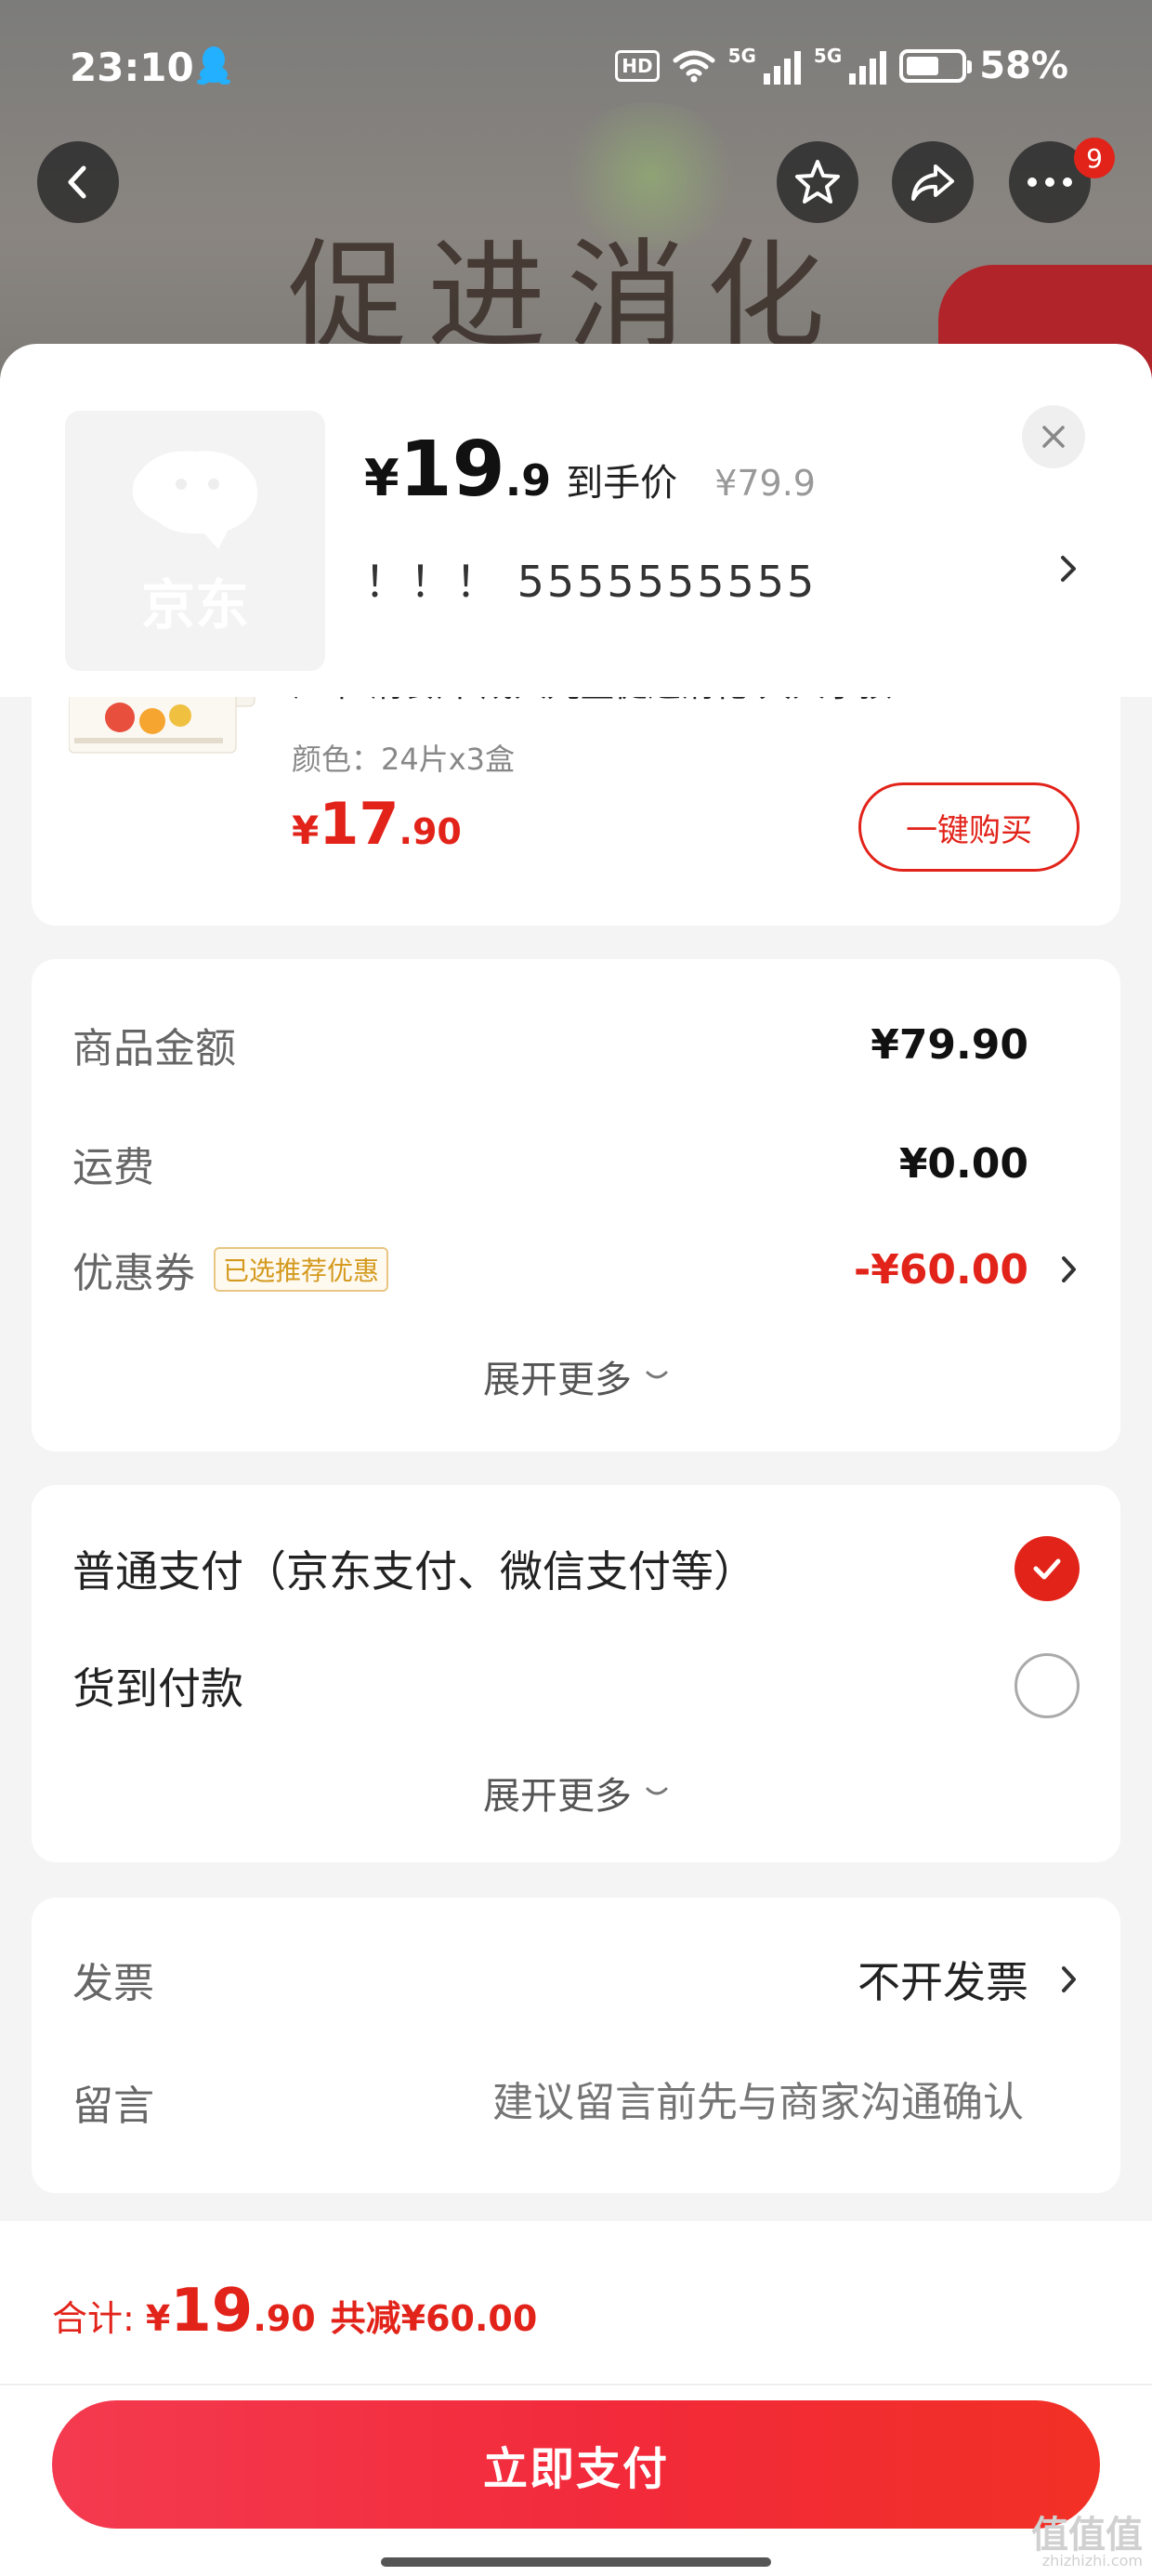 The height and width of the screenshot is (2576, 1152). Describe the element at coordinates (576, 1163) in the screenshot. I see `shipping-row: 运费 ¥0.00` at that location.